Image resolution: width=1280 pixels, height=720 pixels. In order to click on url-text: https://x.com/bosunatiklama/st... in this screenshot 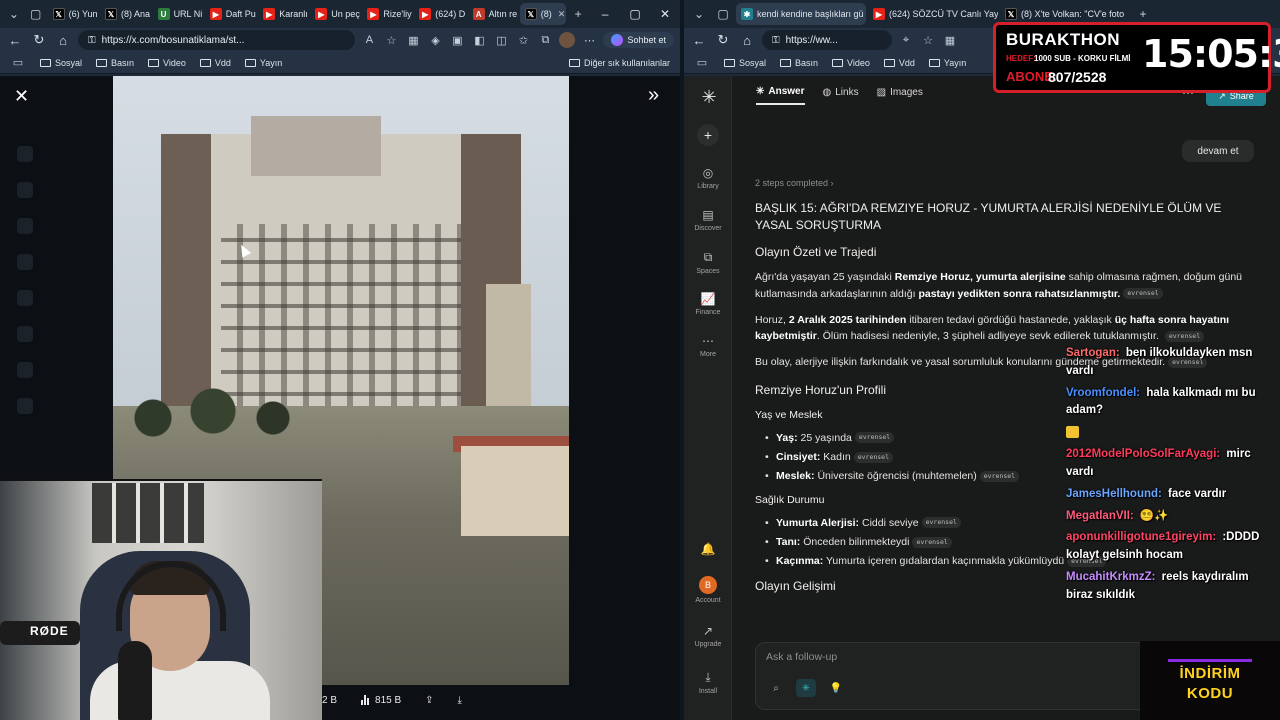, I will do `click(173, 40)`.